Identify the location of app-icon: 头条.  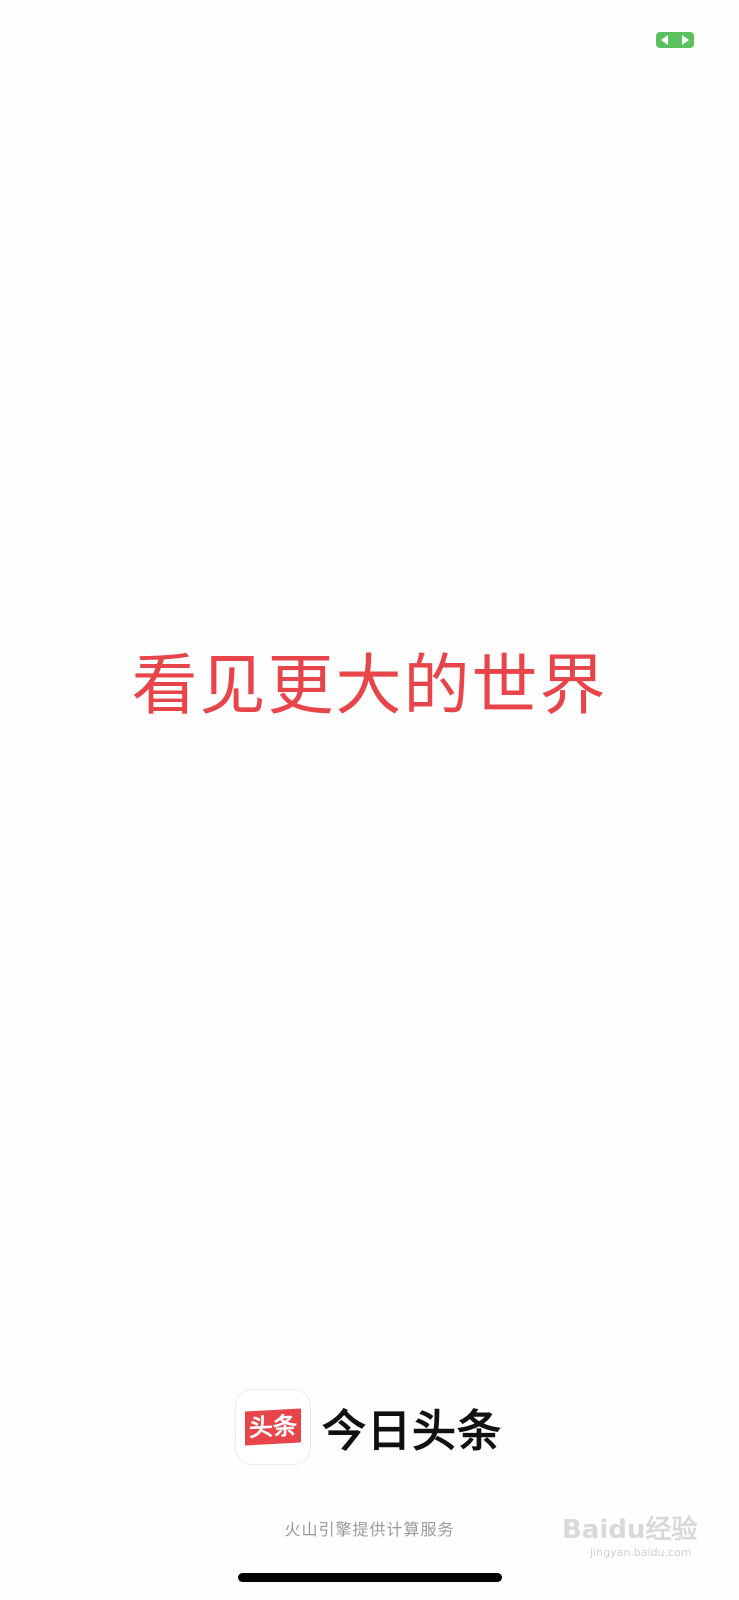
(273, 1427).